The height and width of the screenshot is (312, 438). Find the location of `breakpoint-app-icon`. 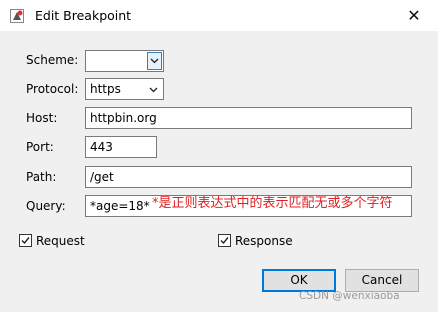

breakpoint-app-icon is located at coordinates (17, 16).